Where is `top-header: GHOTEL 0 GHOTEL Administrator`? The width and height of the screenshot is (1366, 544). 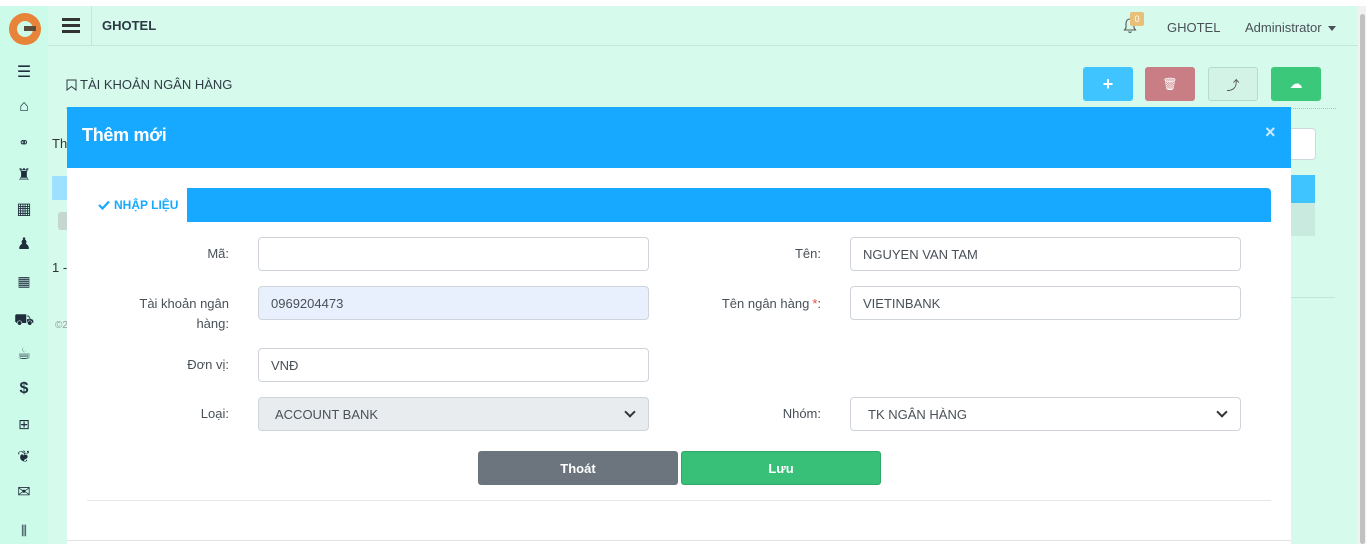 top-header: GHOTEL 0 GHOTEL Administrator is located at coordinates (703, 26).